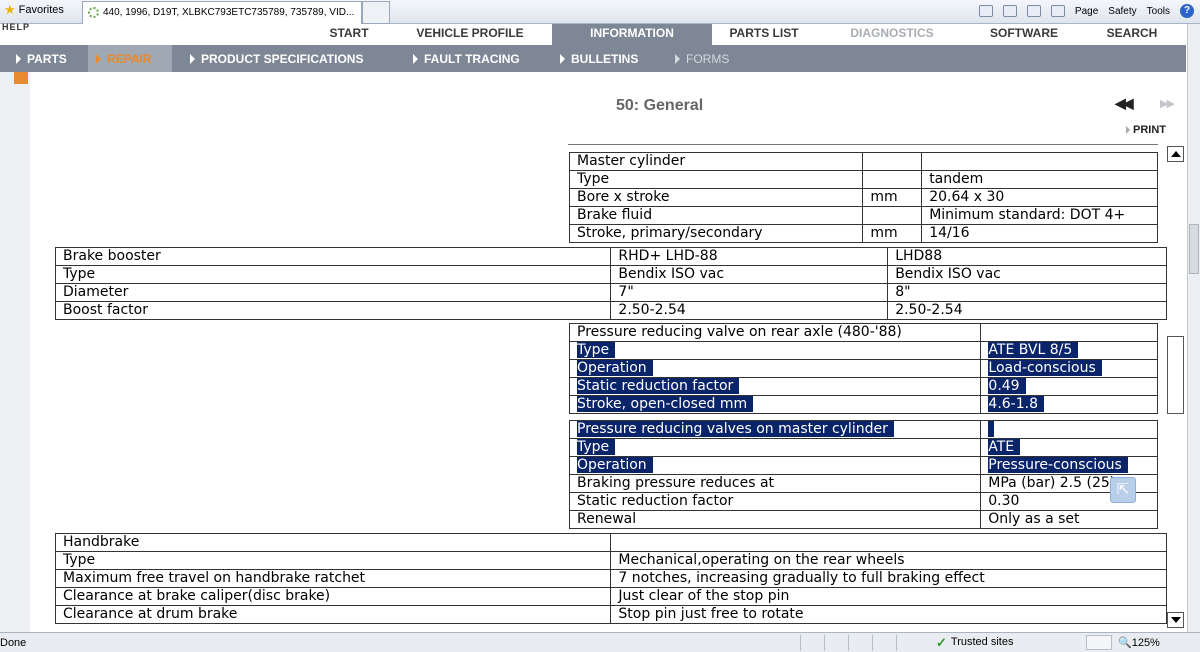  What do you see at coordinates (863, 386) in the screenshot?
I see `table-row: Static reduction factor 0.49` at bounding box center [863, 386].